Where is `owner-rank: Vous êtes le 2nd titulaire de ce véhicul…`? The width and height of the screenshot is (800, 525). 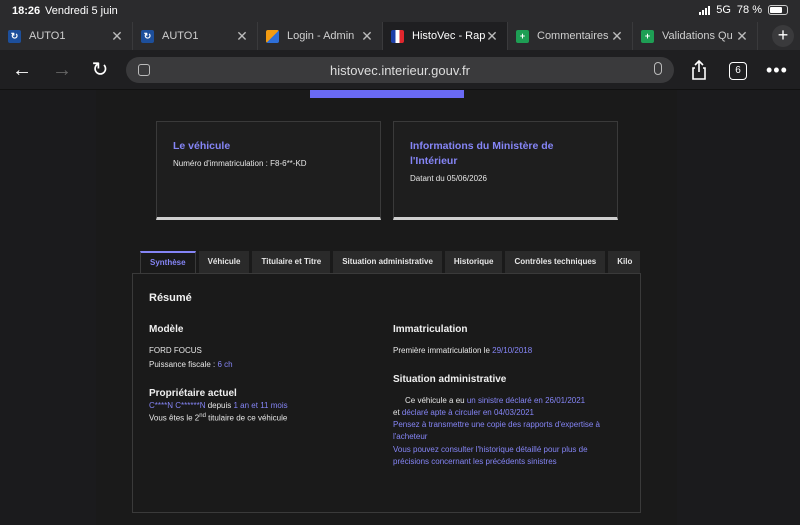
owner-rank: Vous êtes le 2nd titulaire de ce véhicul… is located at coordinates (218, 418).